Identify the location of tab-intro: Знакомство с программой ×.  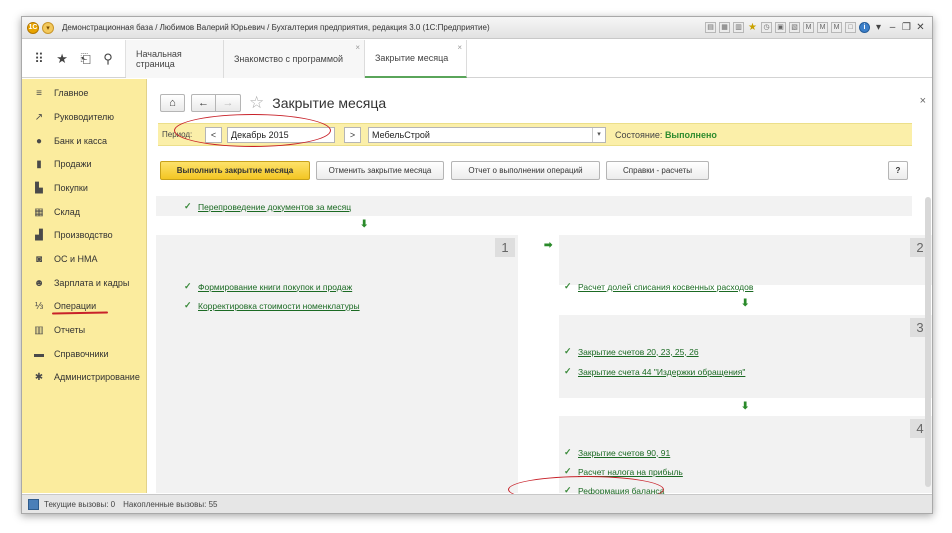
(294, 59).